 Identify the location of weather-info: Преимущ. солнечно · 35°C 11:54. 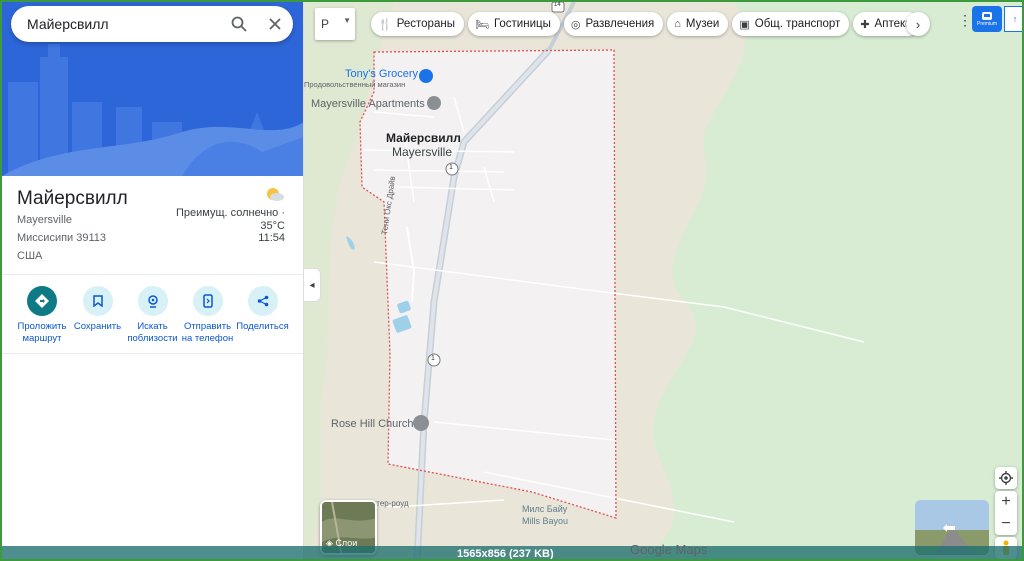
(230, 226).